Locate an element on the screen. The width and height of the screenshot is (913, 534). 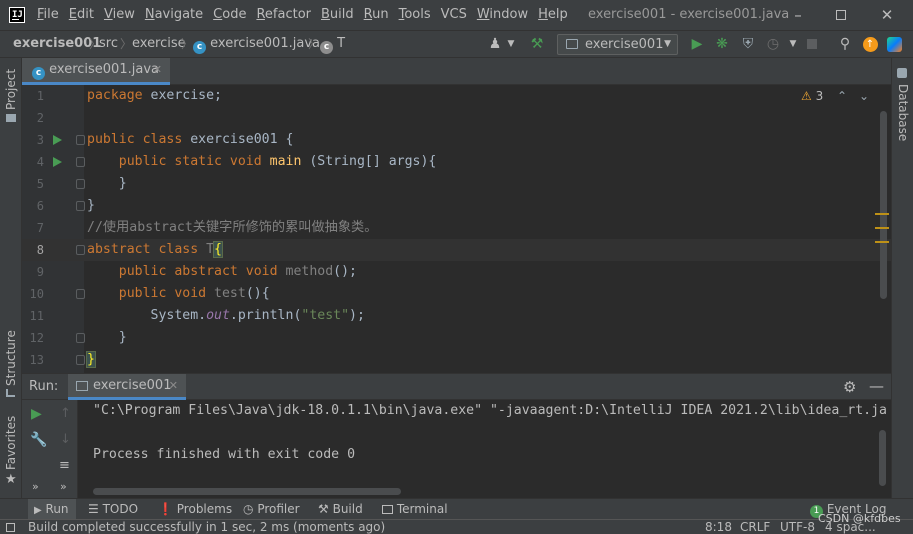
run-tab-exercise001: exercise001 ✕ is located at coordinates (127, 387).